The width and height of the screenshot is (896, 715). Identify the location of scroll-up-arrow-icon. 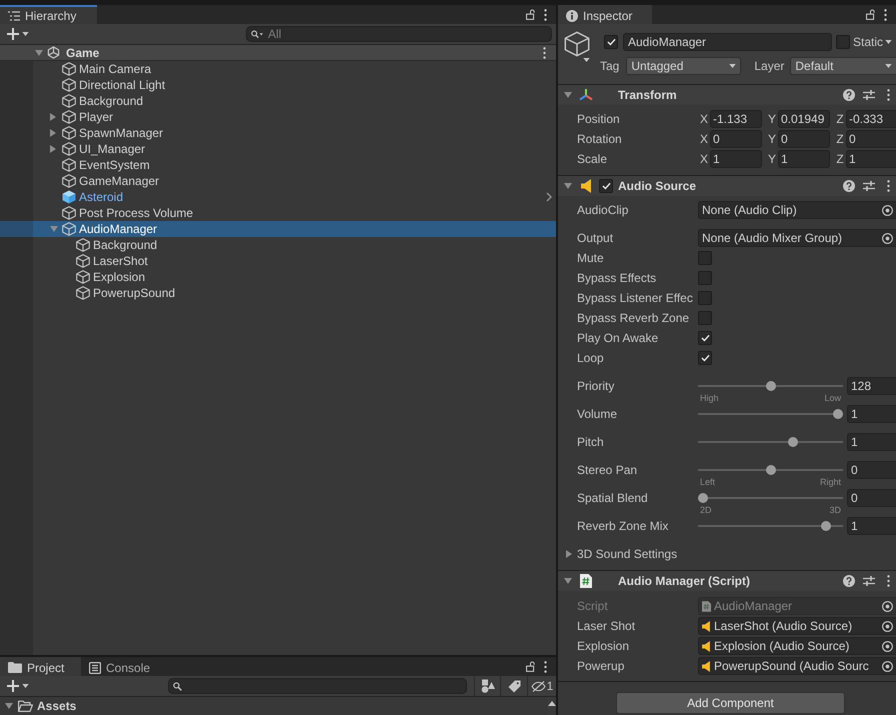
(552, 703).